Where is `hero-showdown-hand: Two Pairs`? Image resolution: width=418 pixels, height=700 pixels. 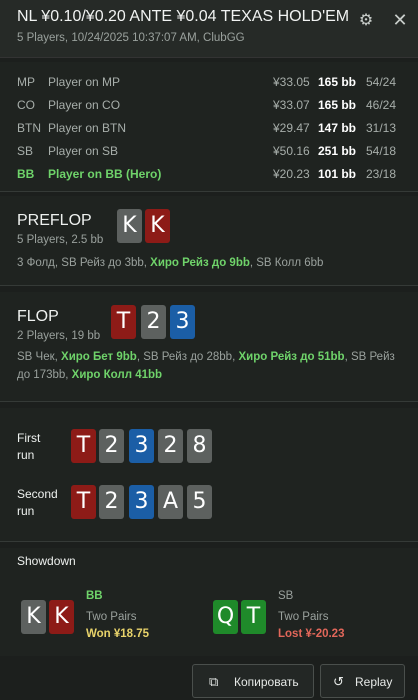
hero-showdown-hand: Two Pairs is located at coordinates (111, 617).